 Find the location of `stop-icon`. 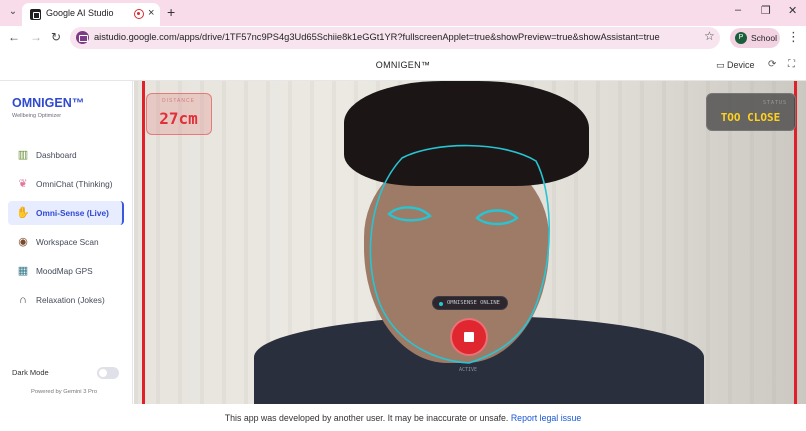

stop-icon is located at coordinates (469, 337).